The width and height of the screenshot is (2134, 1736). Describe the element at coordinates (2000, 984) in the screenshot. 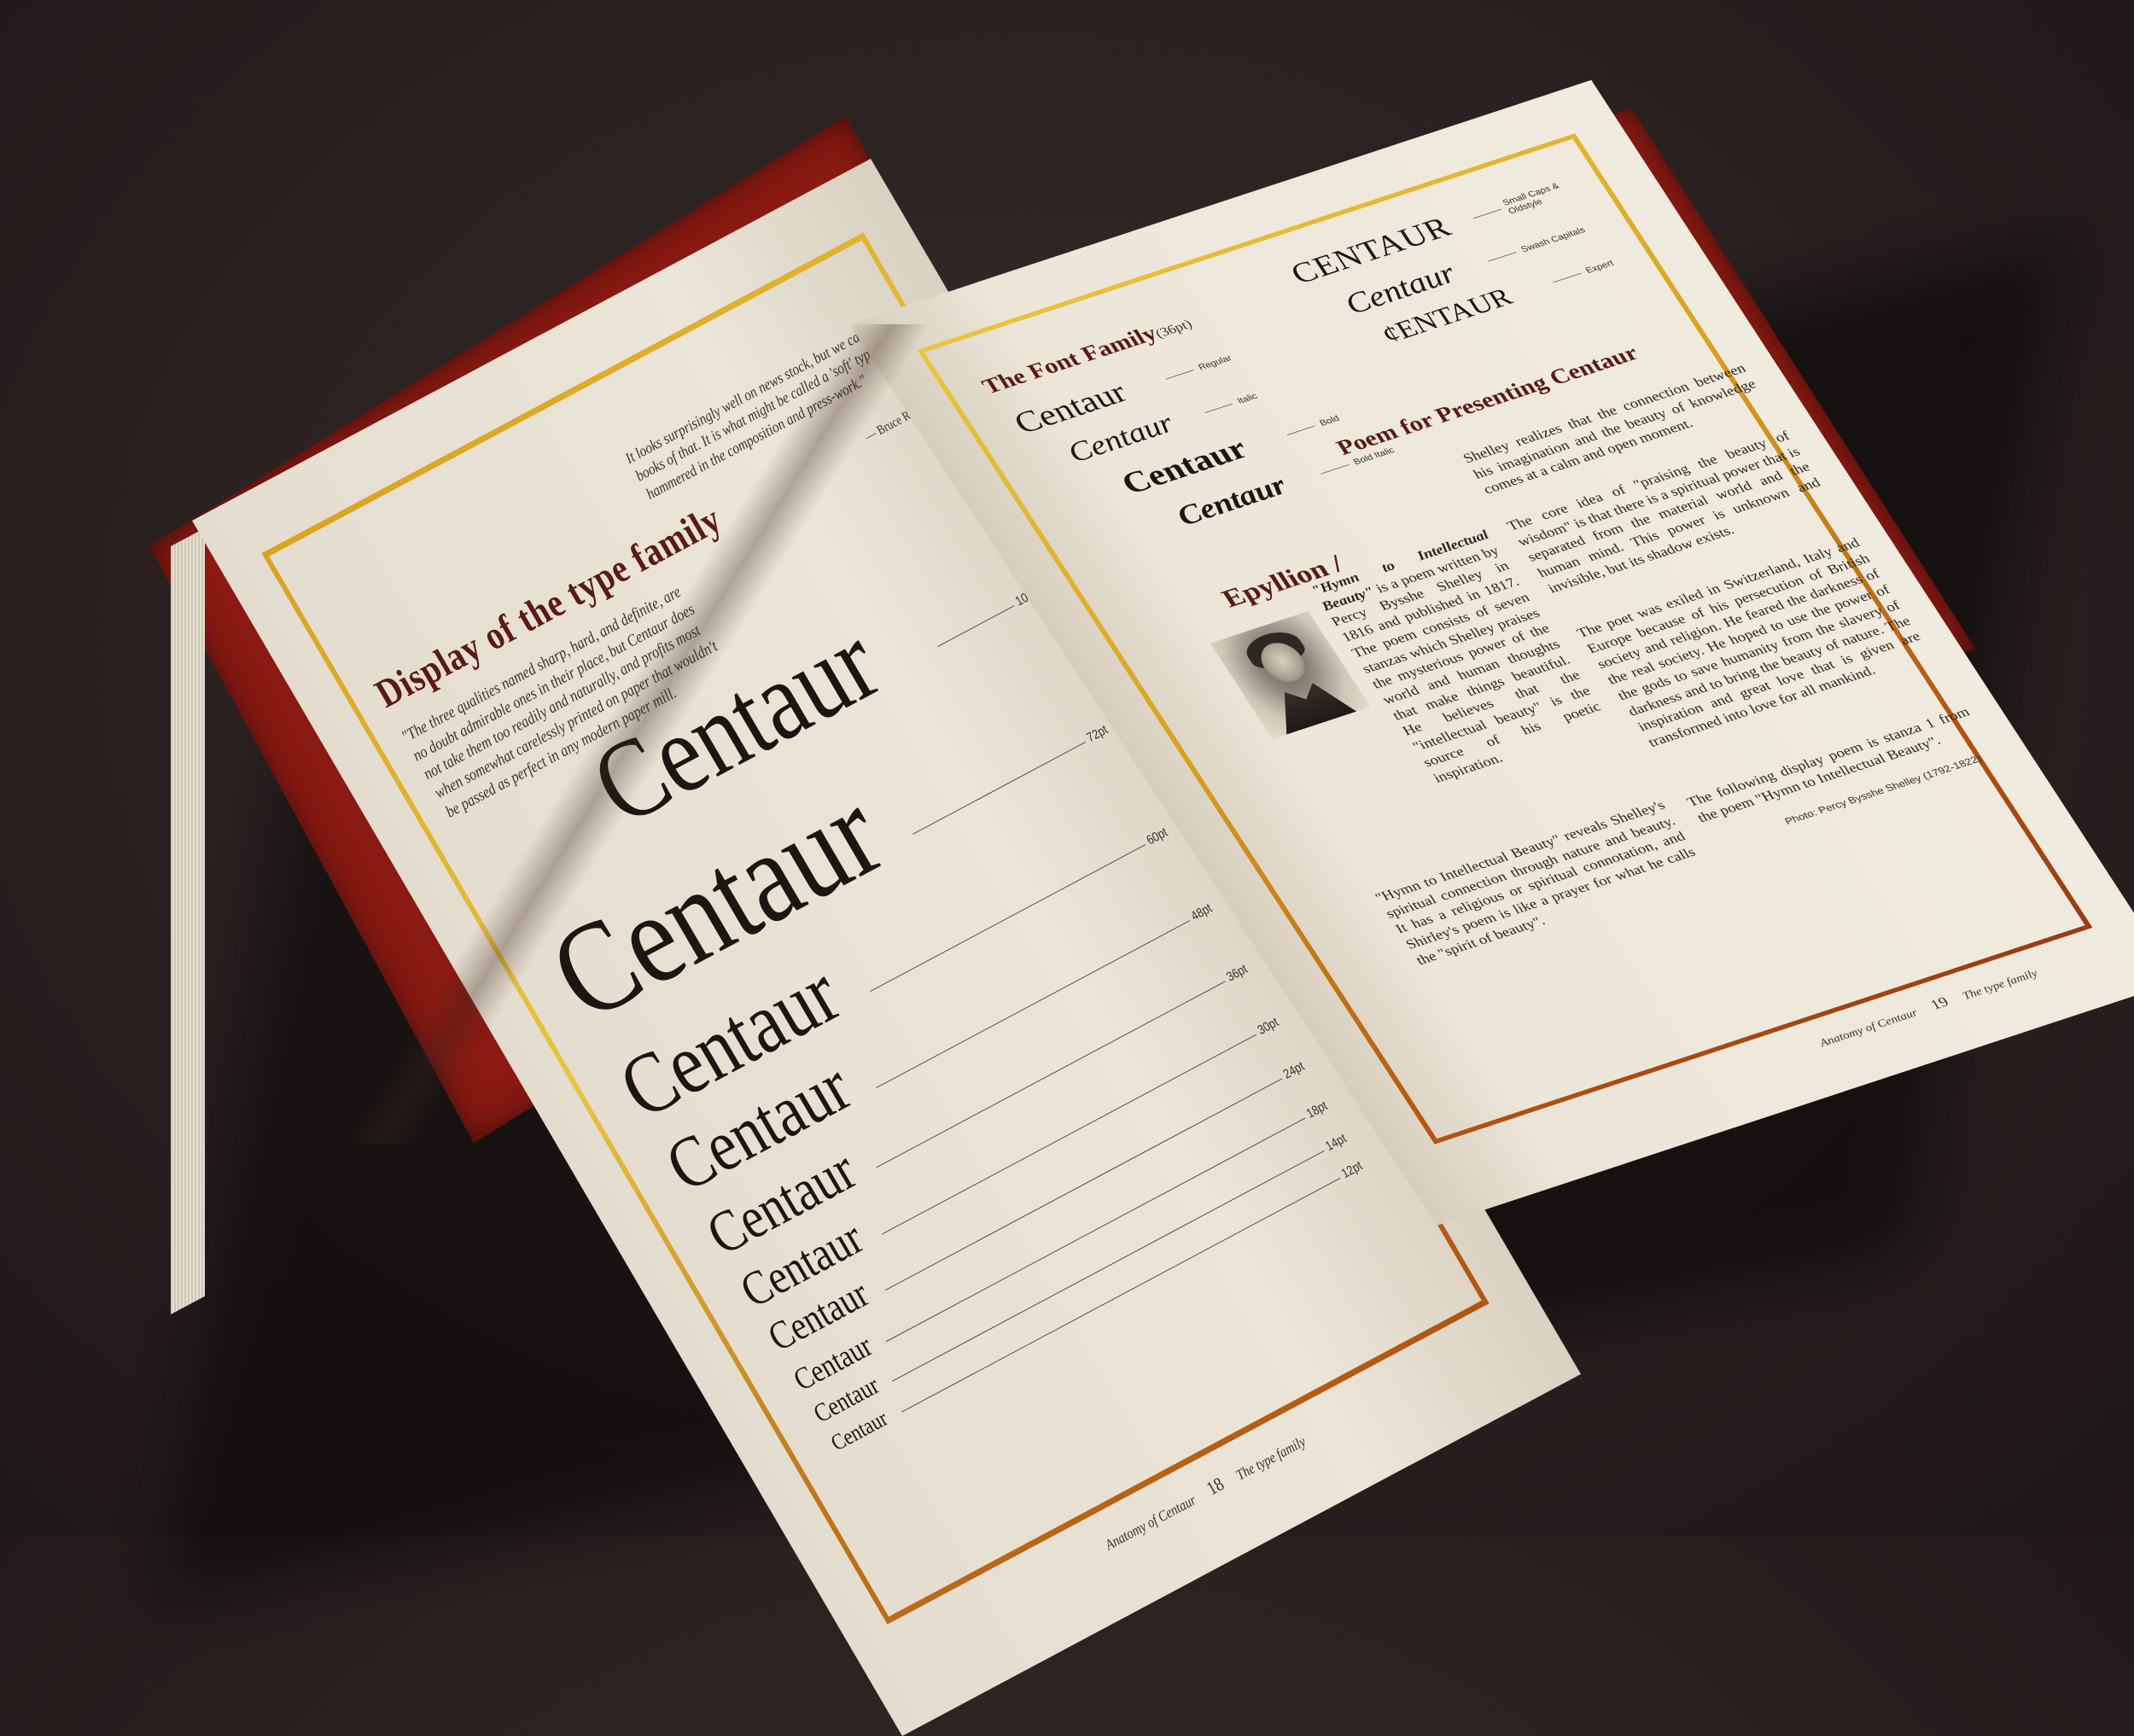

I see `footer-section-right: The type family` at that location.